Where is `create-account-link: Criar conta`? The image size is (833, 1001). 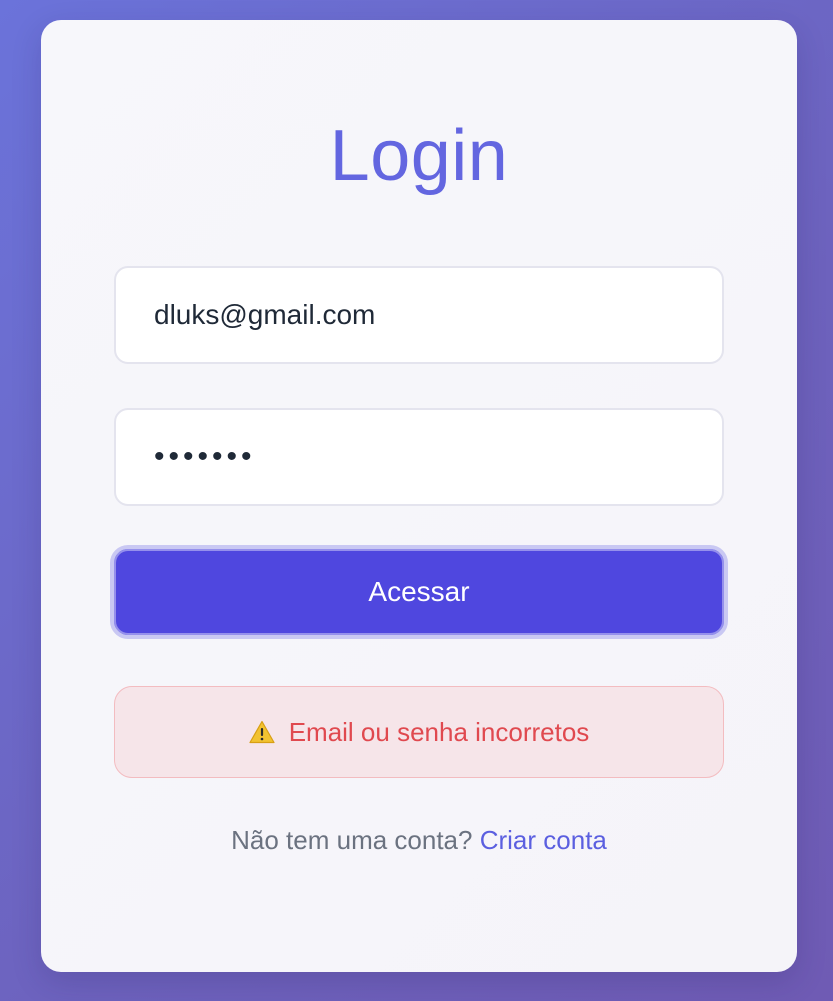
create-account-link: Criar conta is located at coordinates (543, 840).